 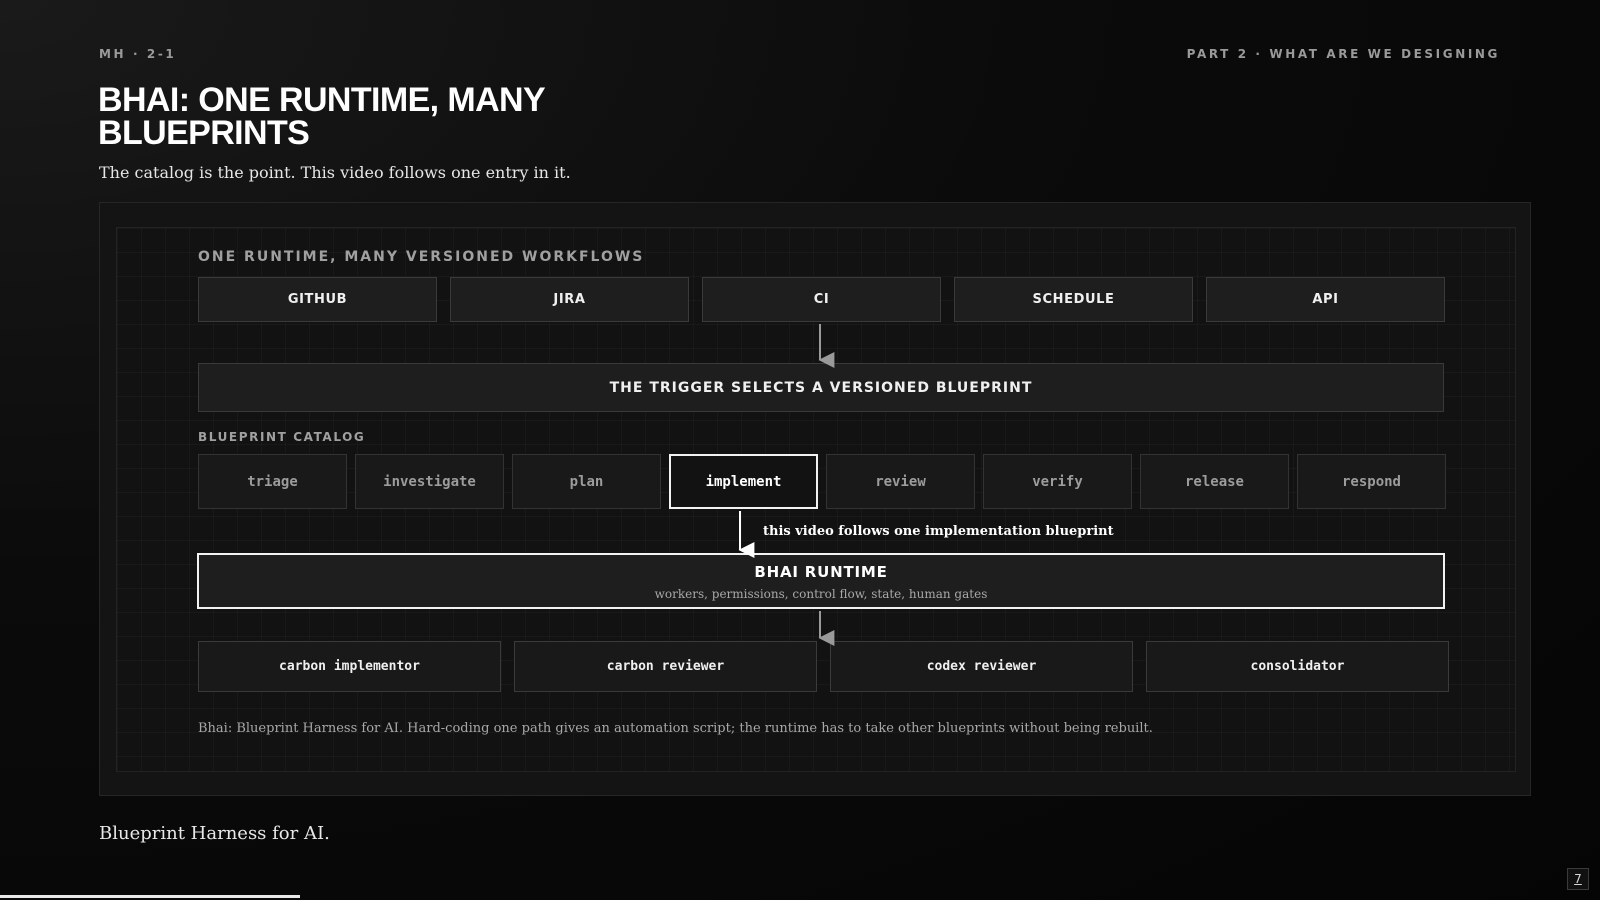 I want to click on trigger-jira: JIRA, so click(x=569, y=299).